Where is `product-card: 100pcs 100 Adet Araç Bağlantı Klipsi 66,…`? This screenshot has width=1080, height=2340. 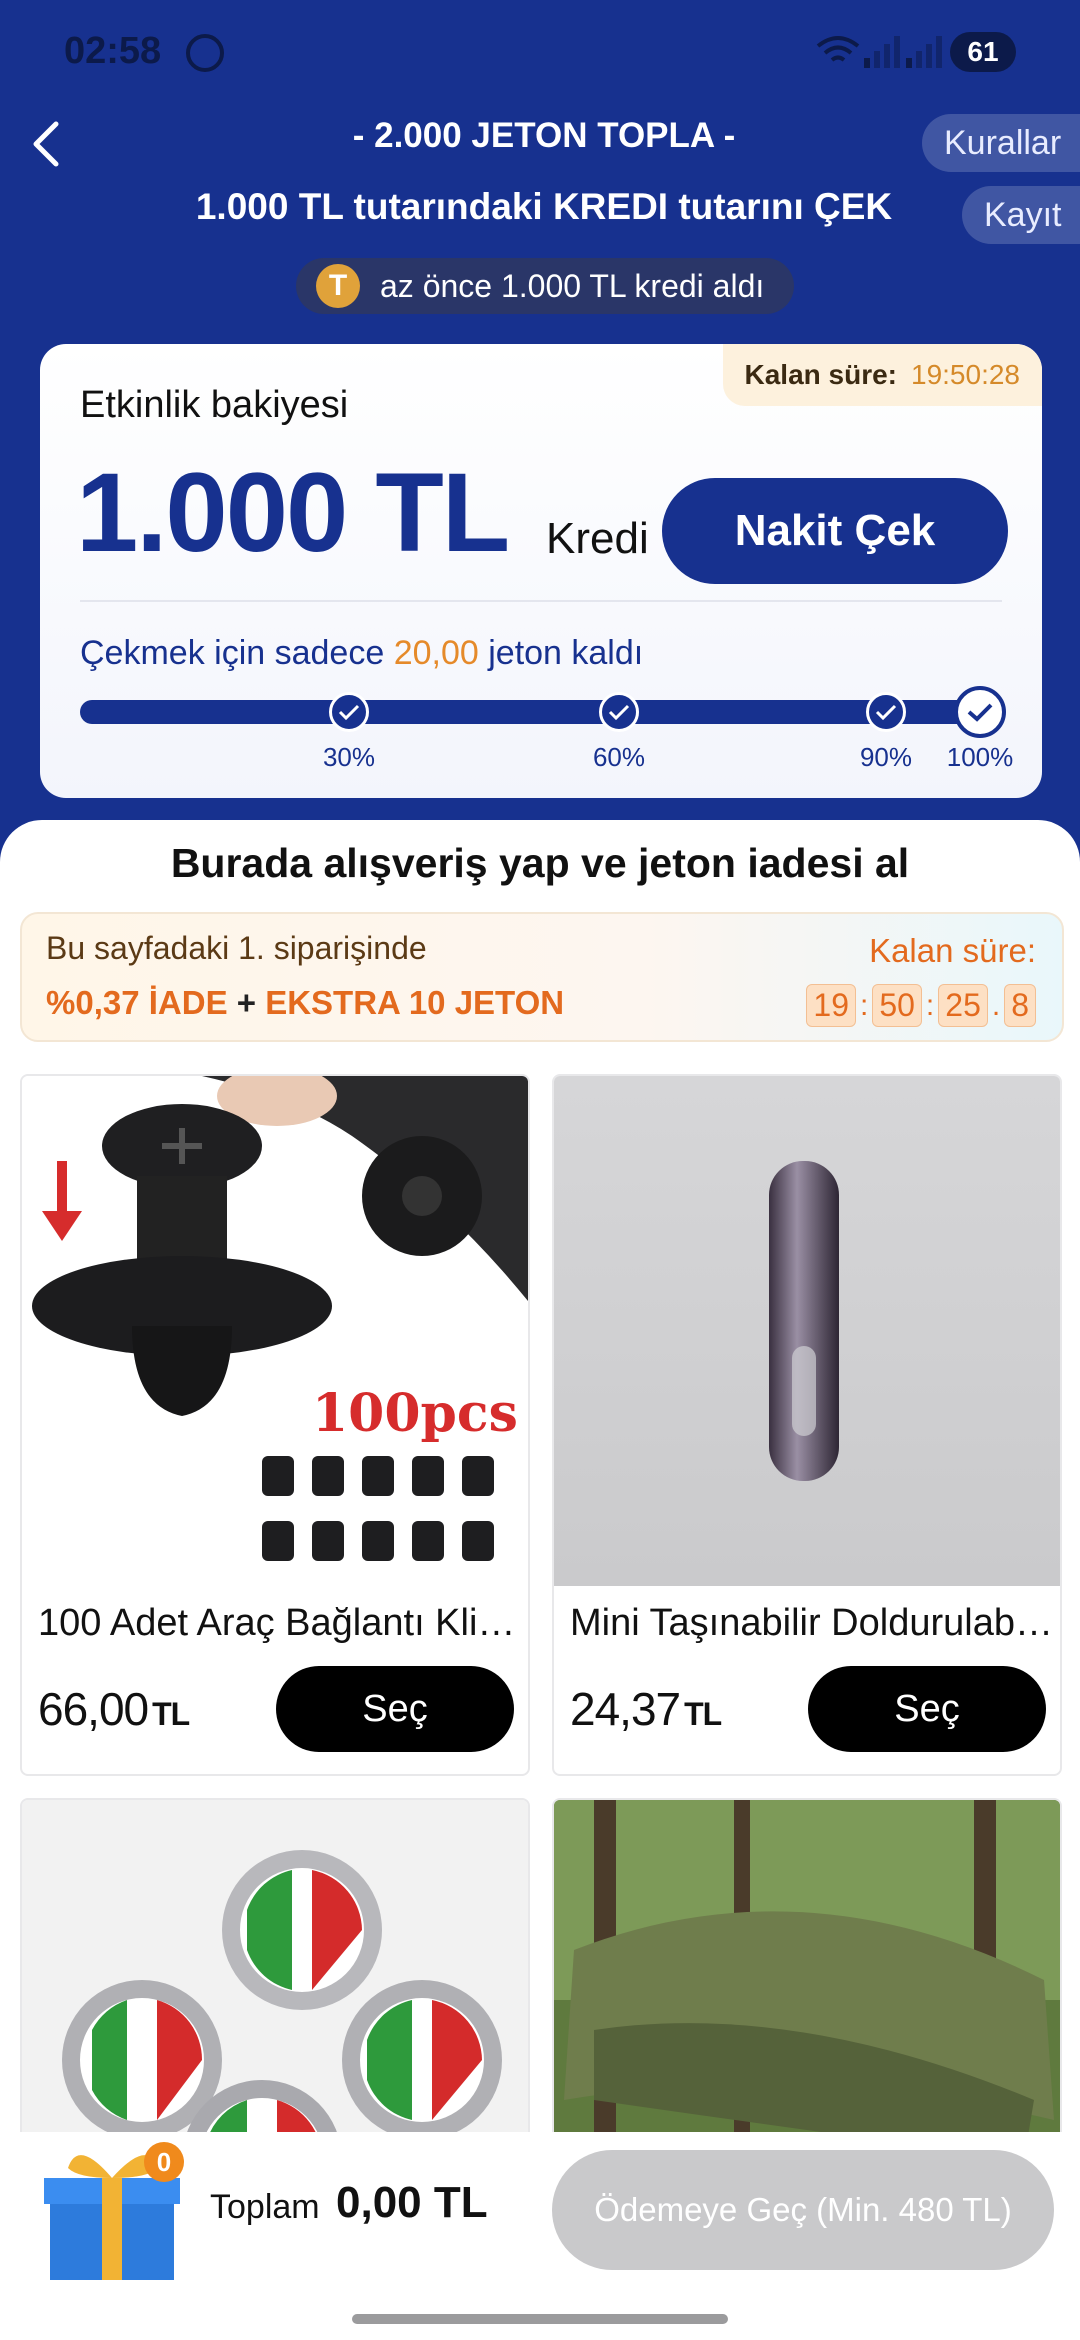
product-card: 100pcs 100 Adet Araç Bağlantı Klipsi 66,… is located at coordinates (275, 1425).